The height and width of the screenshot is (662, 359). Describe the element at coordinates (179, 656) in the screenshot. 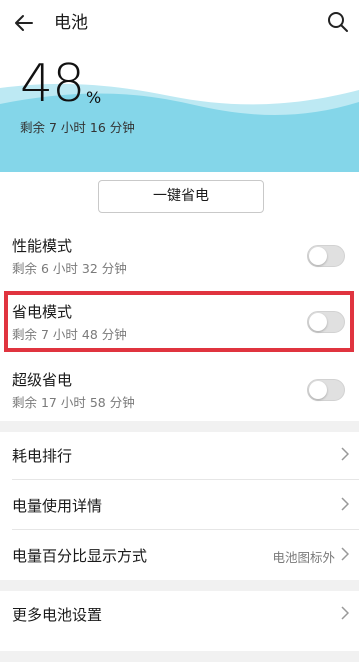

I see `section-gap` at that location.